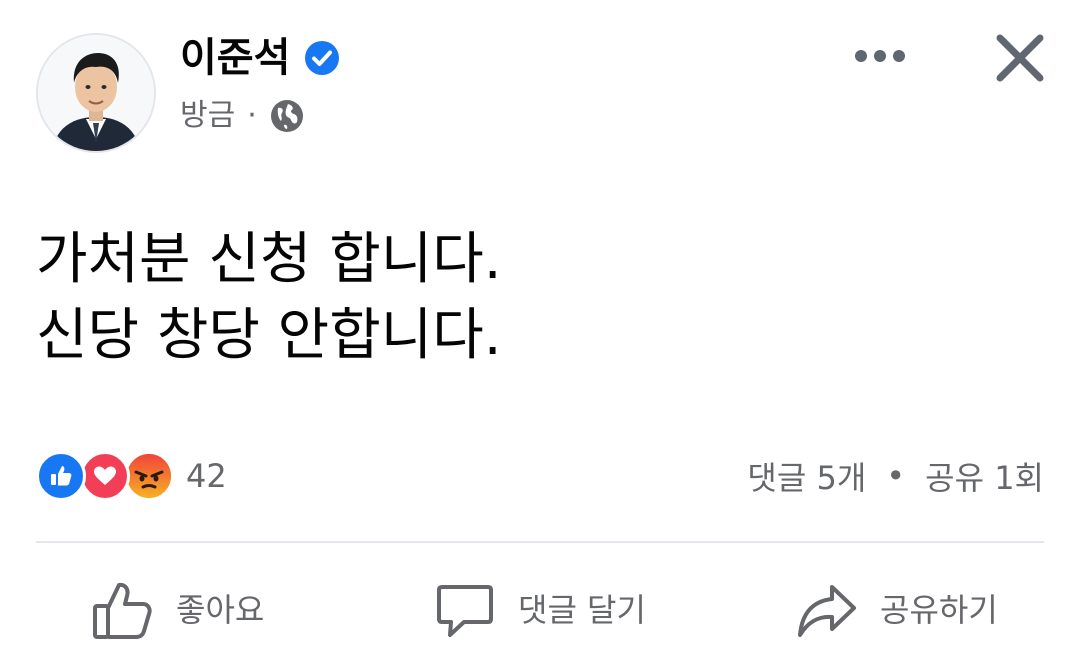 The width and height of the screenshot is (1080, 662). I want to click on angry-reaction-icon, so click(149, 476).